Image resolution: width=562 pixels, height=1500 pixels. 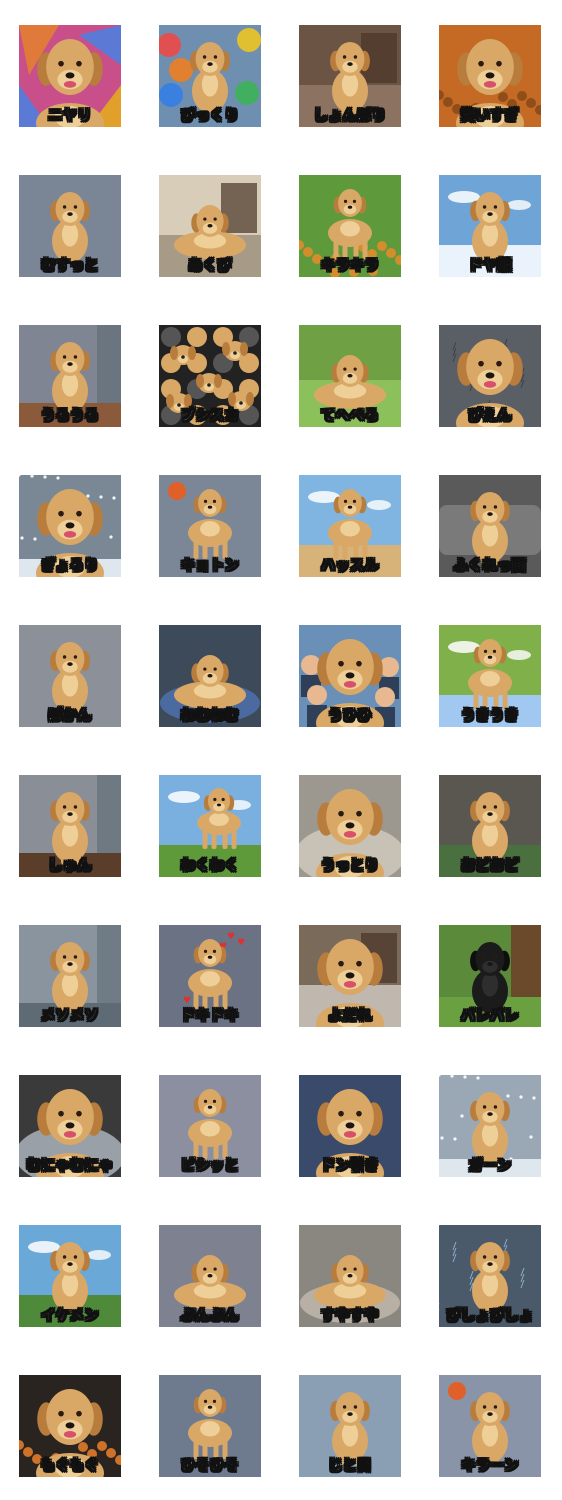 I want to click on sticker-caption: 笑いすぎ, so click(x=490, y=116).